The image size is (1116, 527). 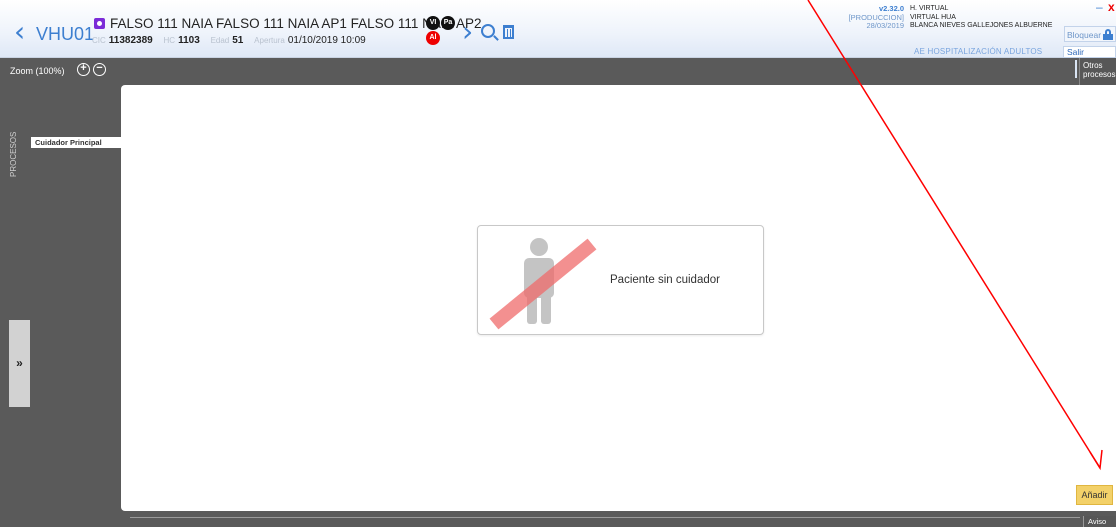 I want to click on lock-icon, so click(x=1108, y=34).